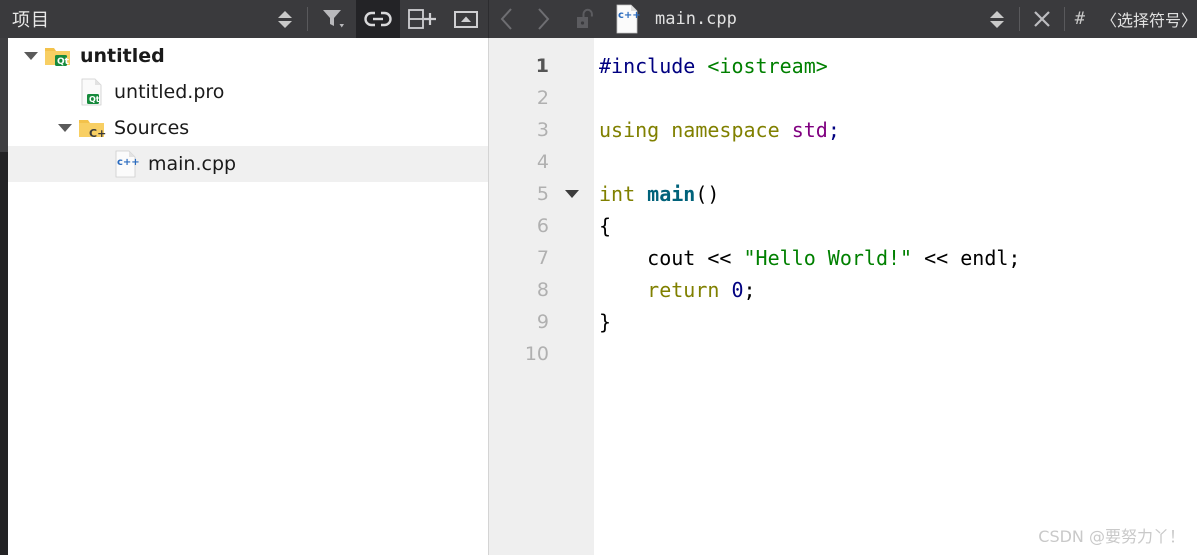  Describe the element at coordinates (99, 164) in the screenshot. I see `tree-expander-placeholder` at that location.